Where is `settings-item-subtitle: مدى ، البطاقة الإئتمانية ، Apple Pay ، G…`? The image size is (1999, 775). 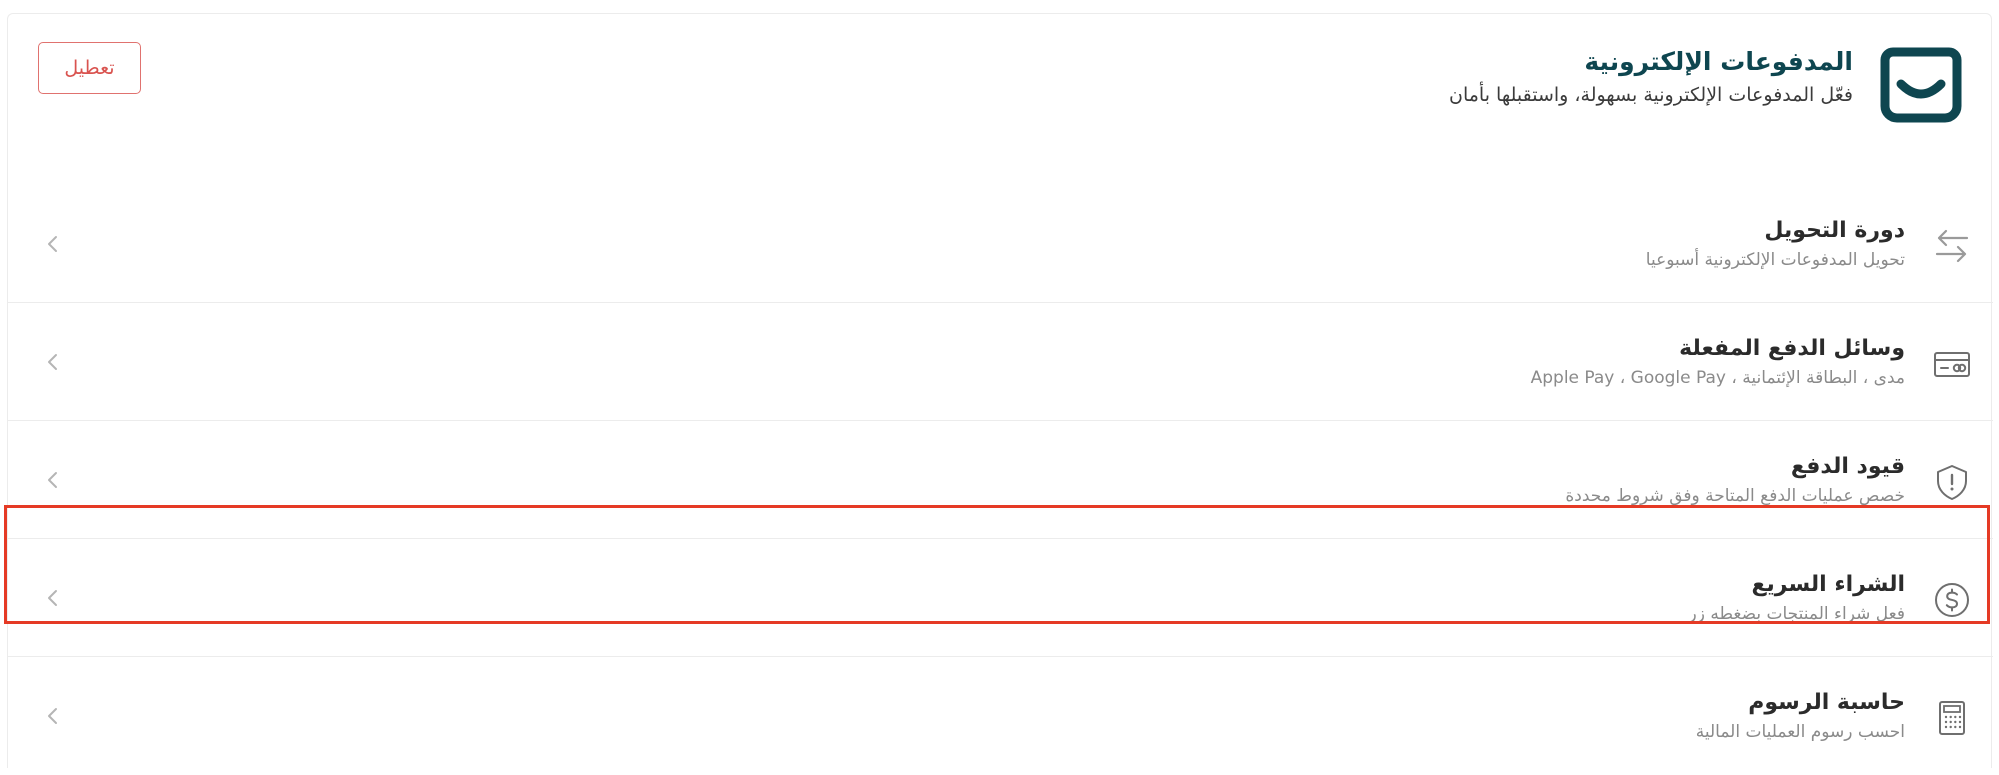 settings-item-subtitle: مدى ، البطاقة الإئتمانية ، Apple Pay ، G… is located at coordinates (1717, 378).